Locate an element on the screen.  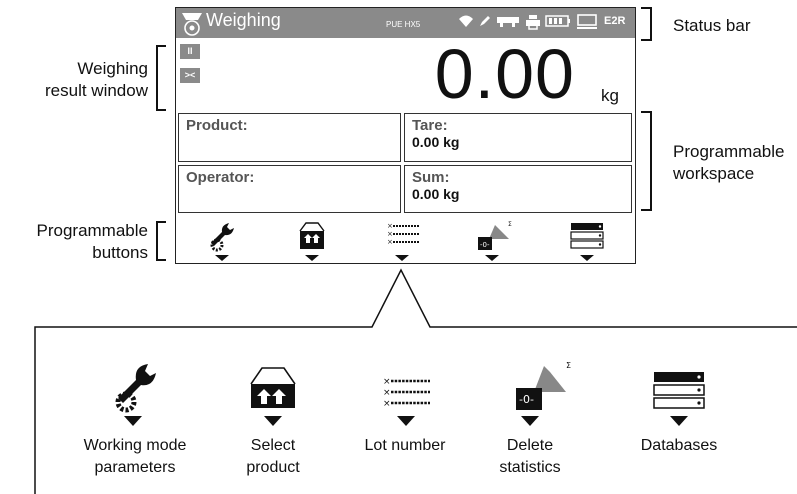
select-product-button is located at coordinates (312, 240).